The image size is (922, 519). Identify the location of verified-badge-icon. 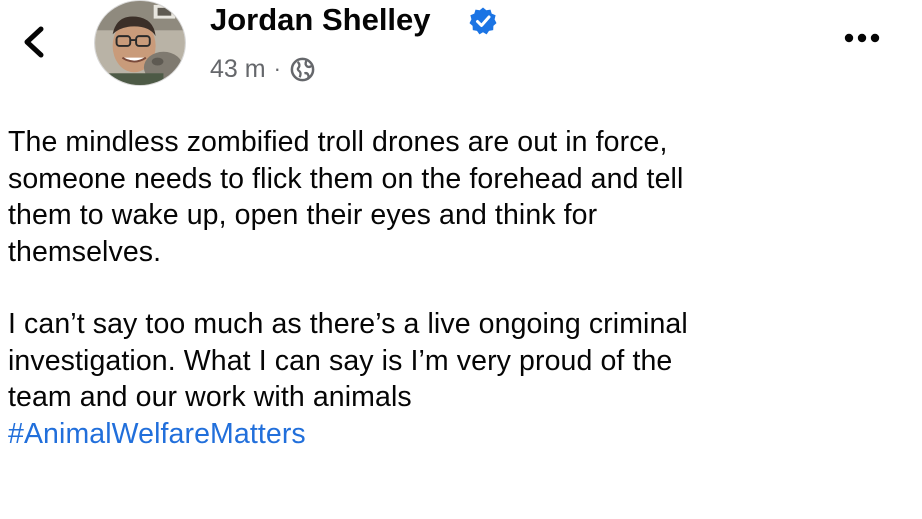
(483, 21).